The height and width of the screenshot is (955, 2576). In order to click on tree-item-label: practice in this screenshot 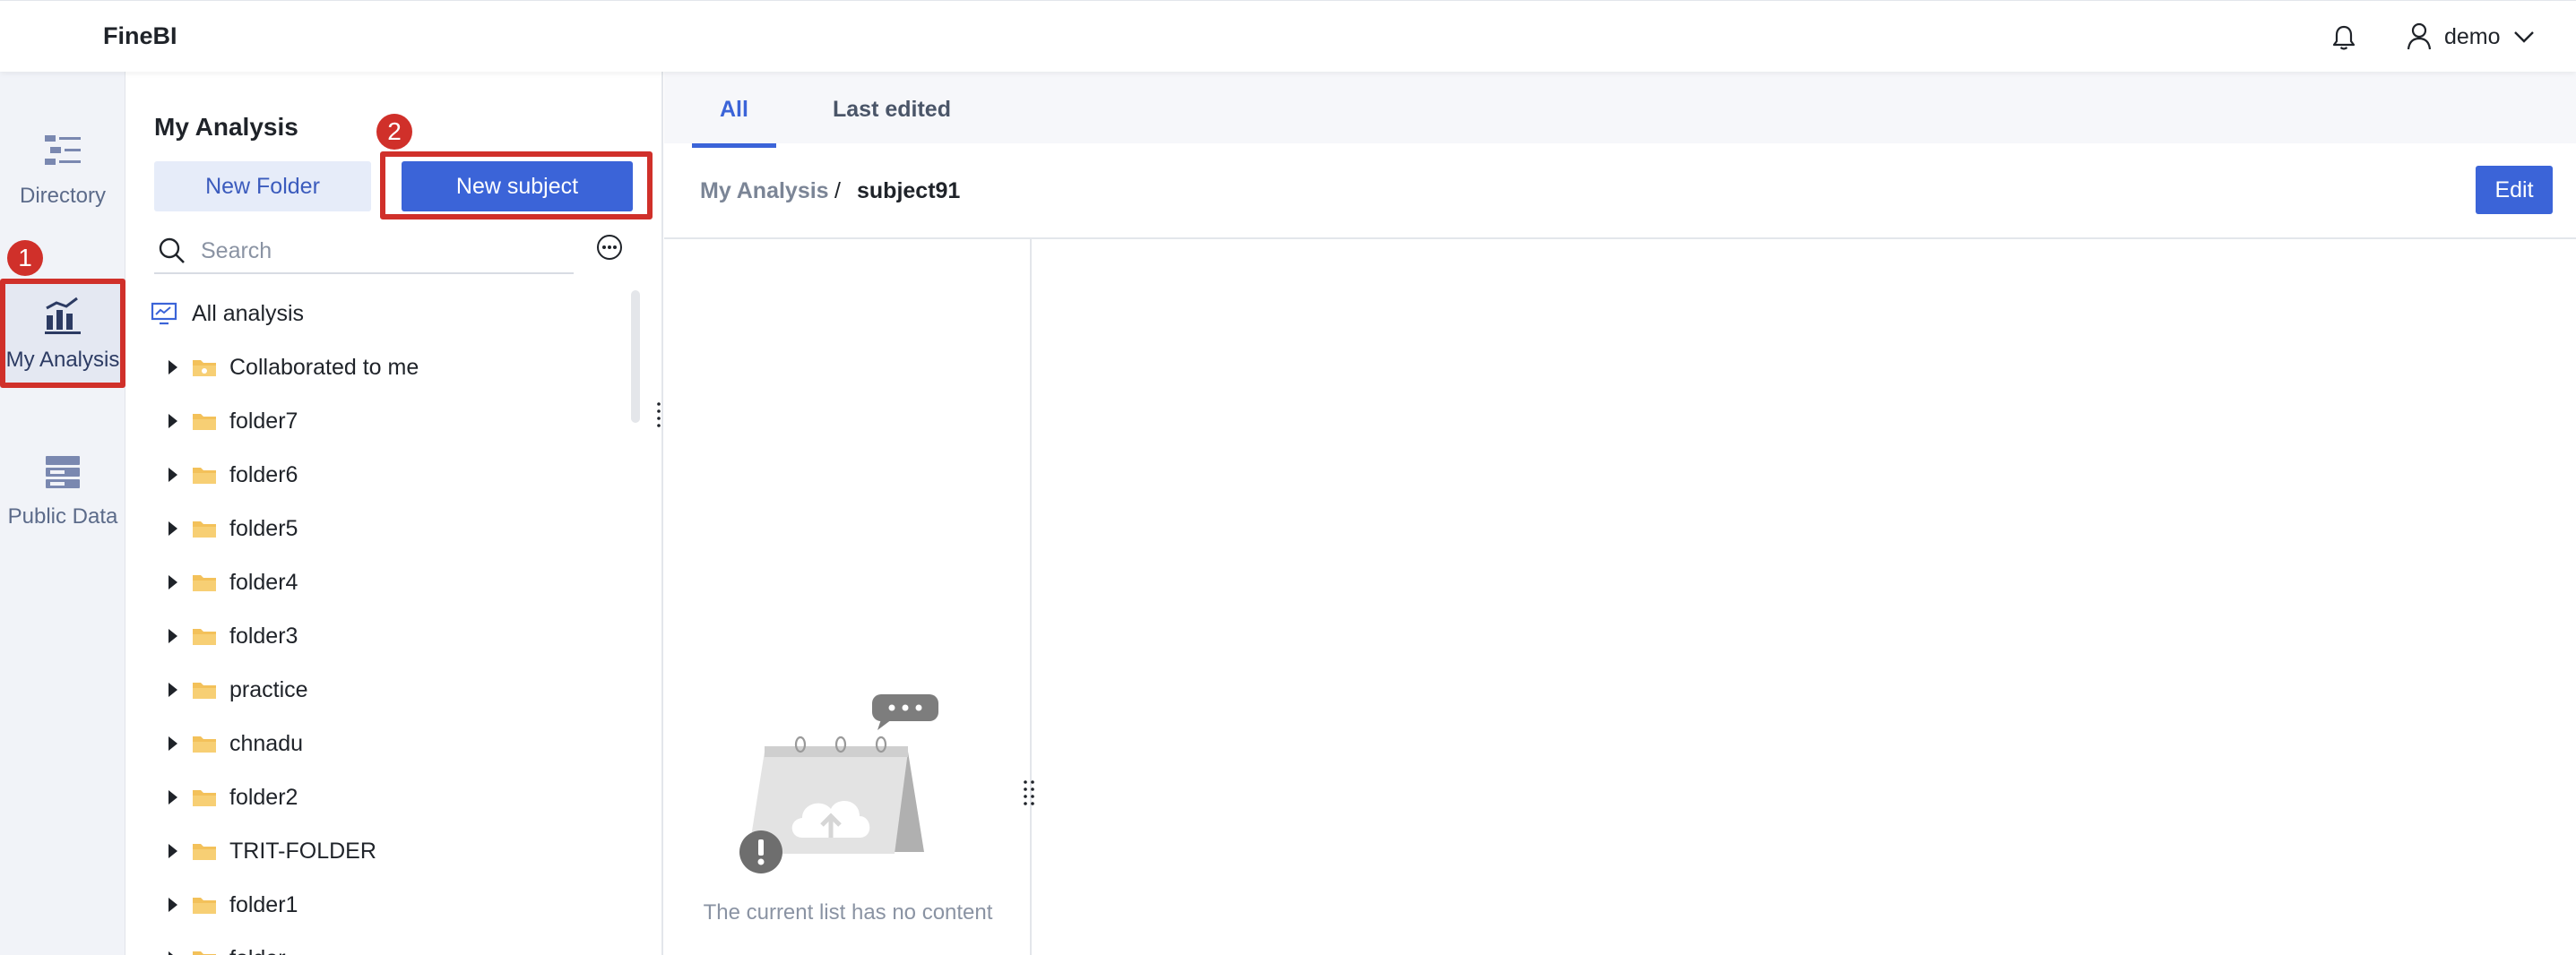, I will do `click(268, 689)`.